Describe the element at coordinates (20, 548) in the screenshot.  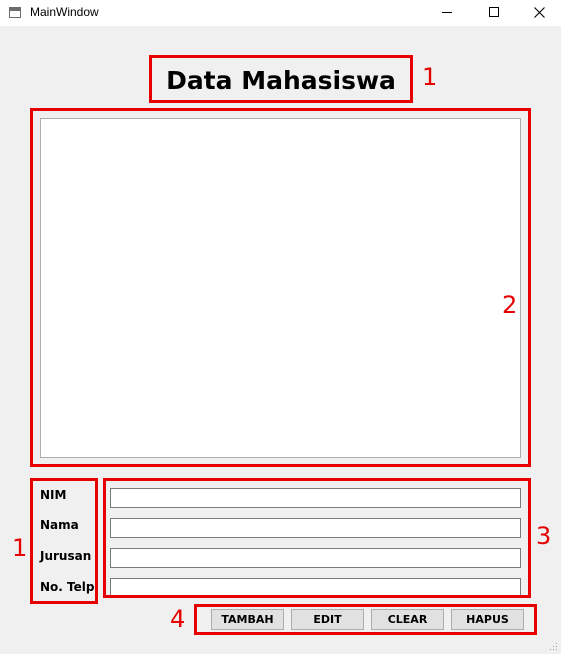
I see `annotation-marker-labels: 1` at that location.